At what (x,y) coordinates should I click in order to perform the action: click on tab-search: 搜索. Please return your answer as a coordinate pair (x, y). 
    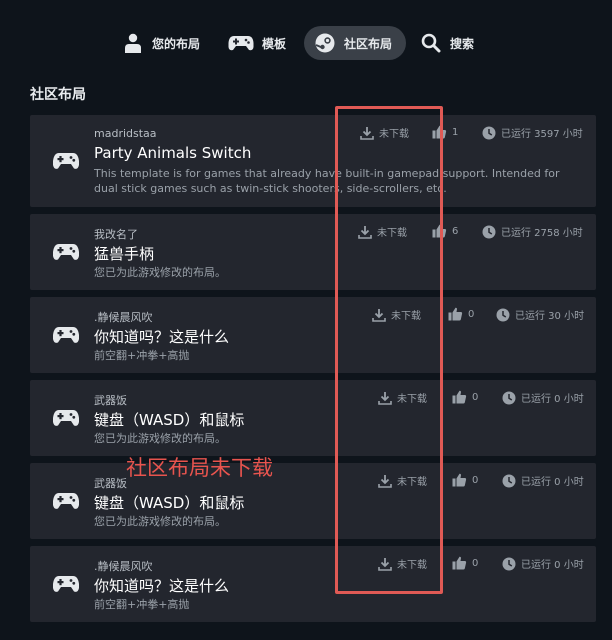
    Looking at the image, I should click on (449, 43).